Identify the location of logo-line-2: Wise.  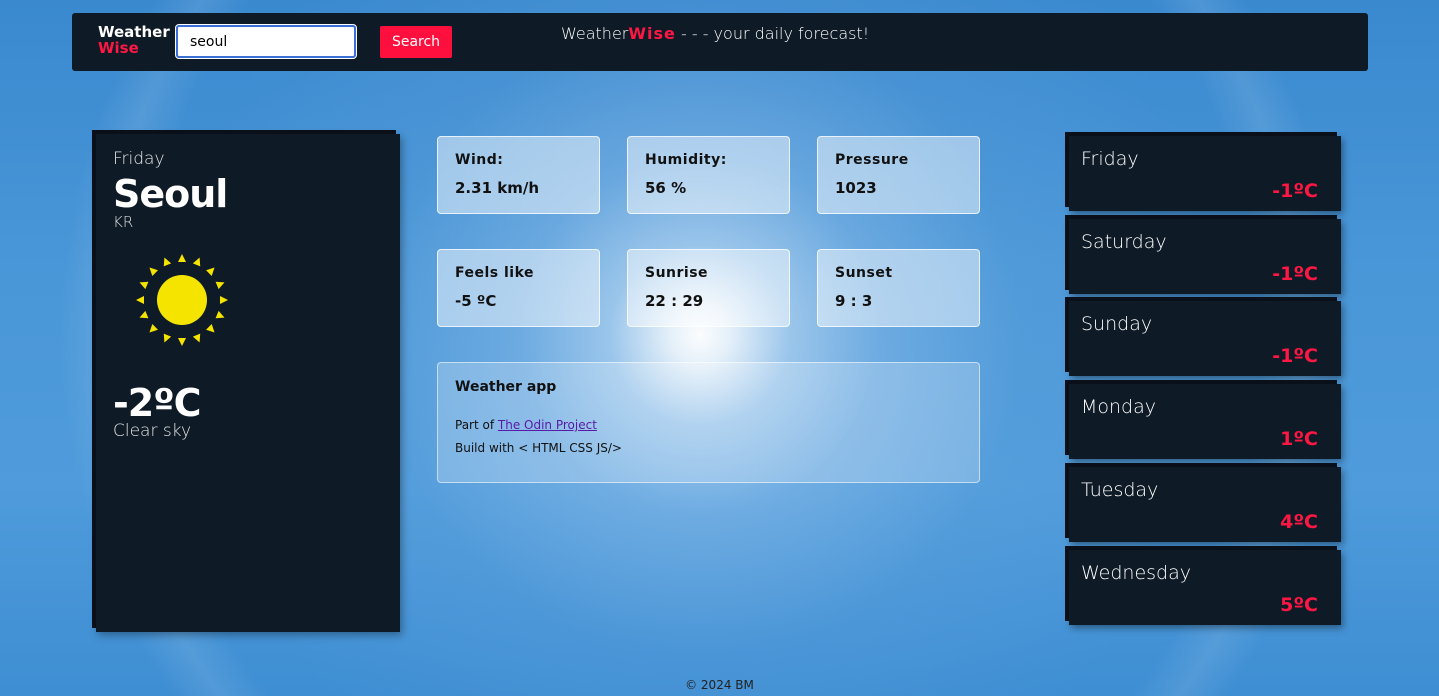
(118, 48).